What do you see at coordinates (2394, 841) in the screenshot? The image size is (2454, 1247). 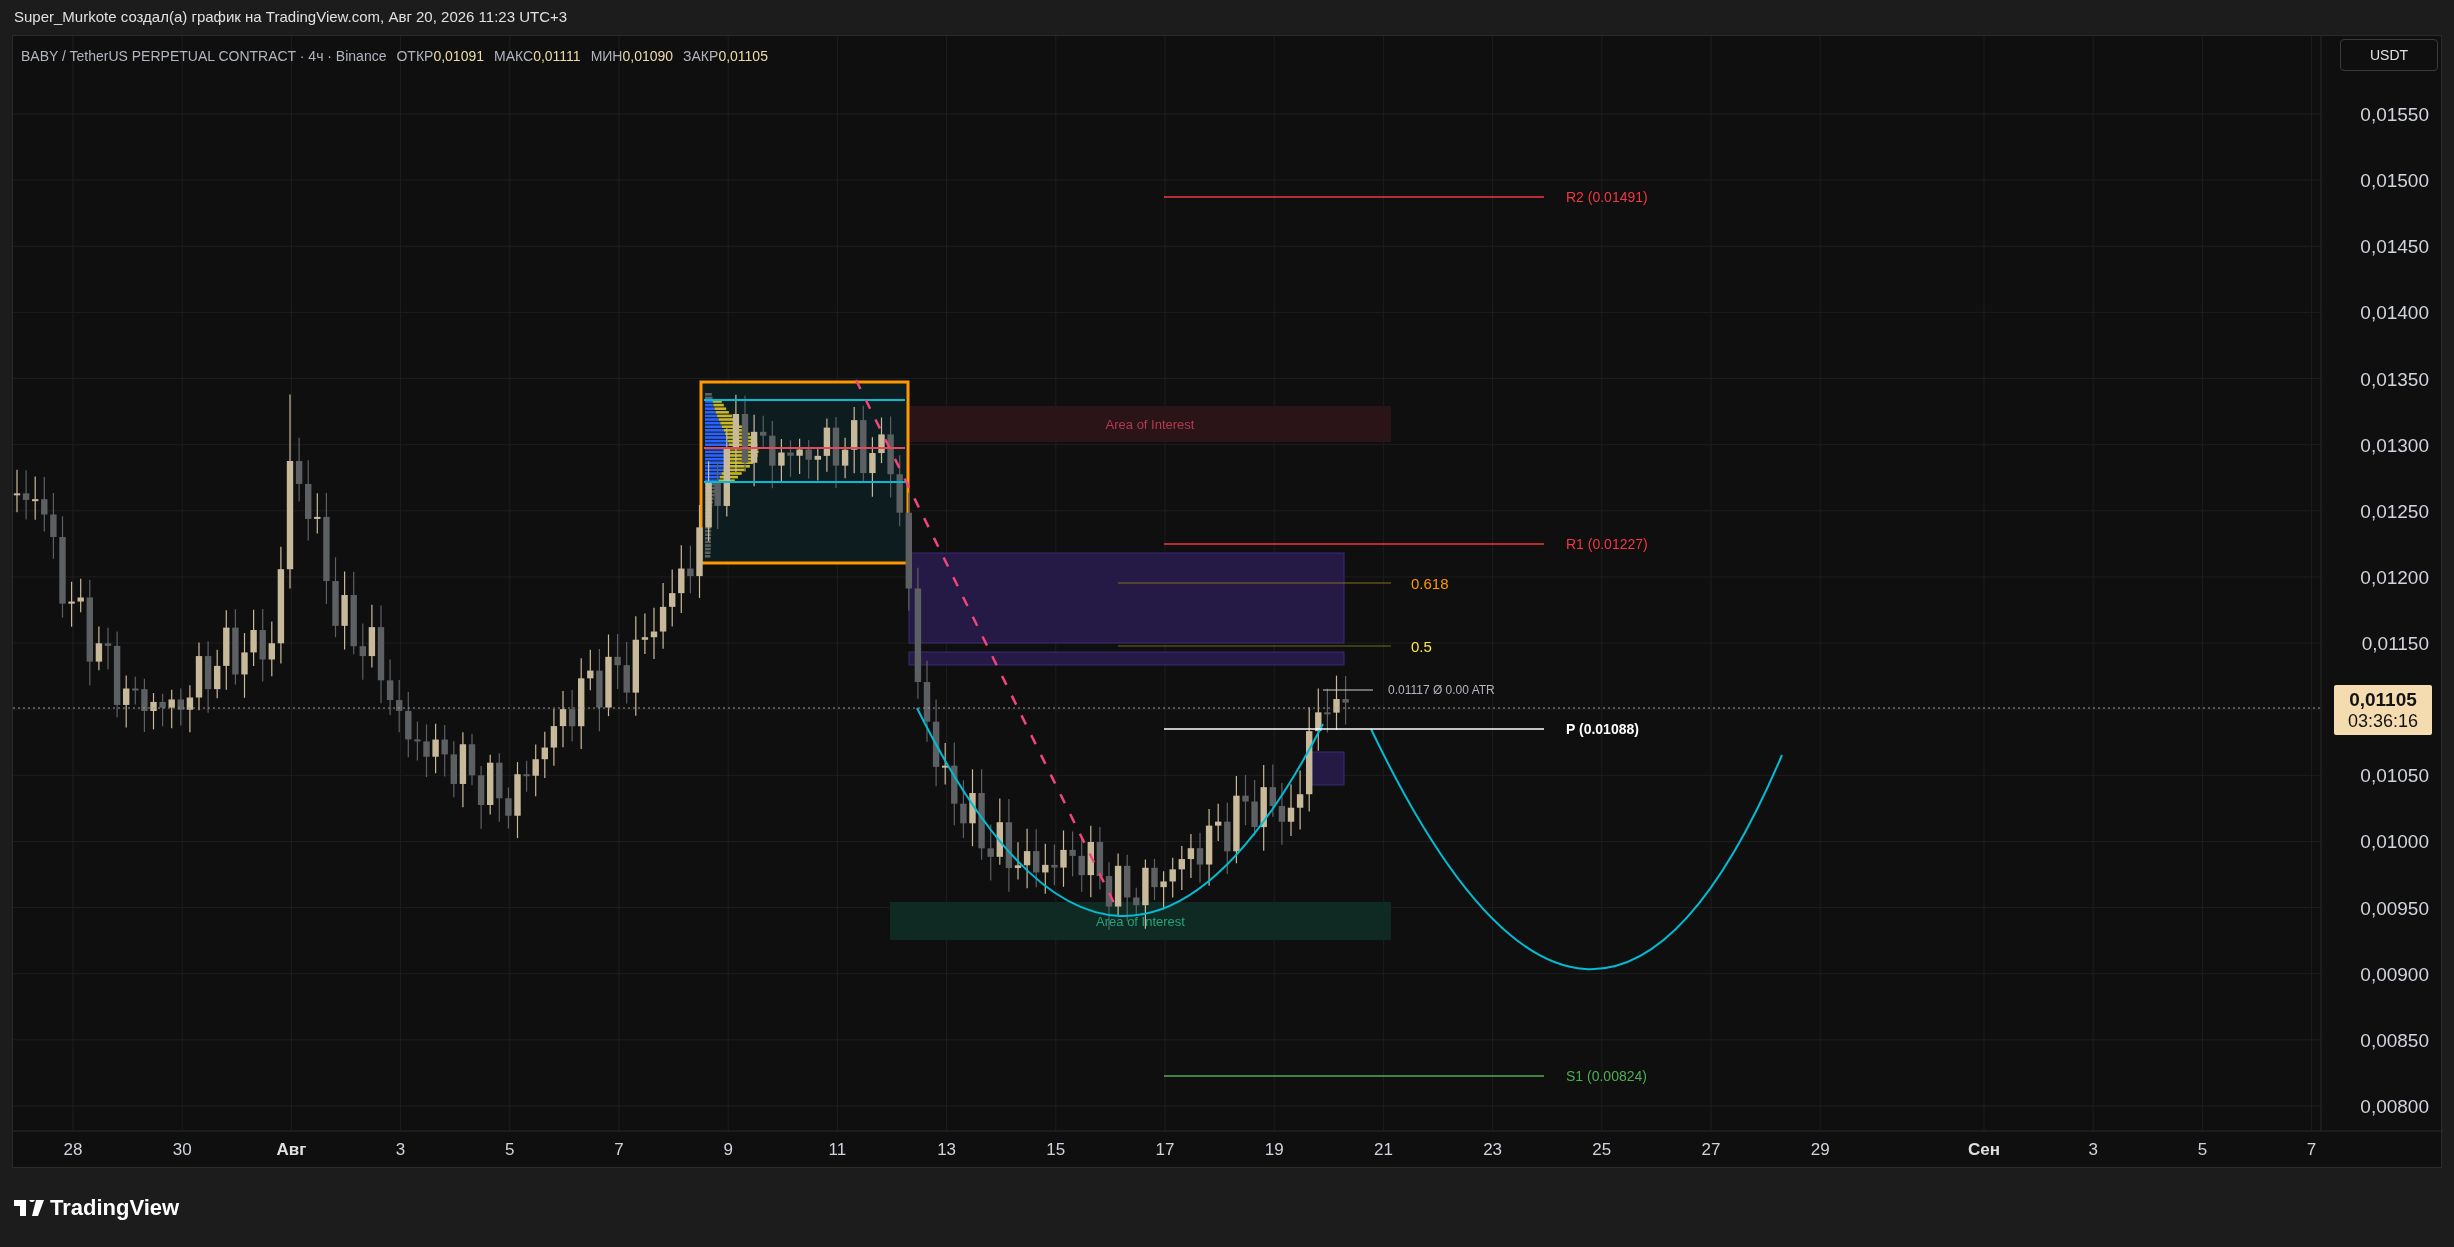 I see `price-tick: 0,01000` at bounding box center [2394, 841].